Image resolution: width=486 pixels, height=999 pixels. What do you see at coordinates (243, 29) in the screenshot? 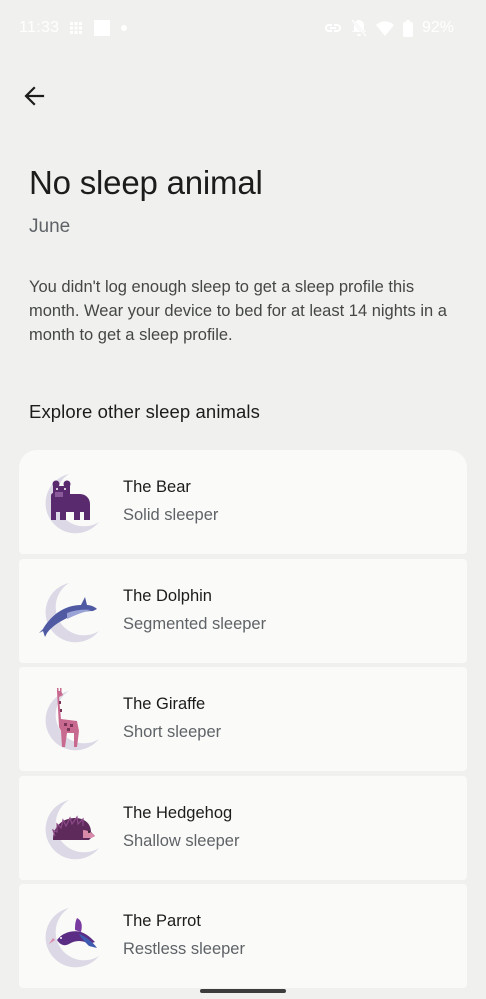
I see `status-bar: 11:33 92%` at bounding box center [243, 29].